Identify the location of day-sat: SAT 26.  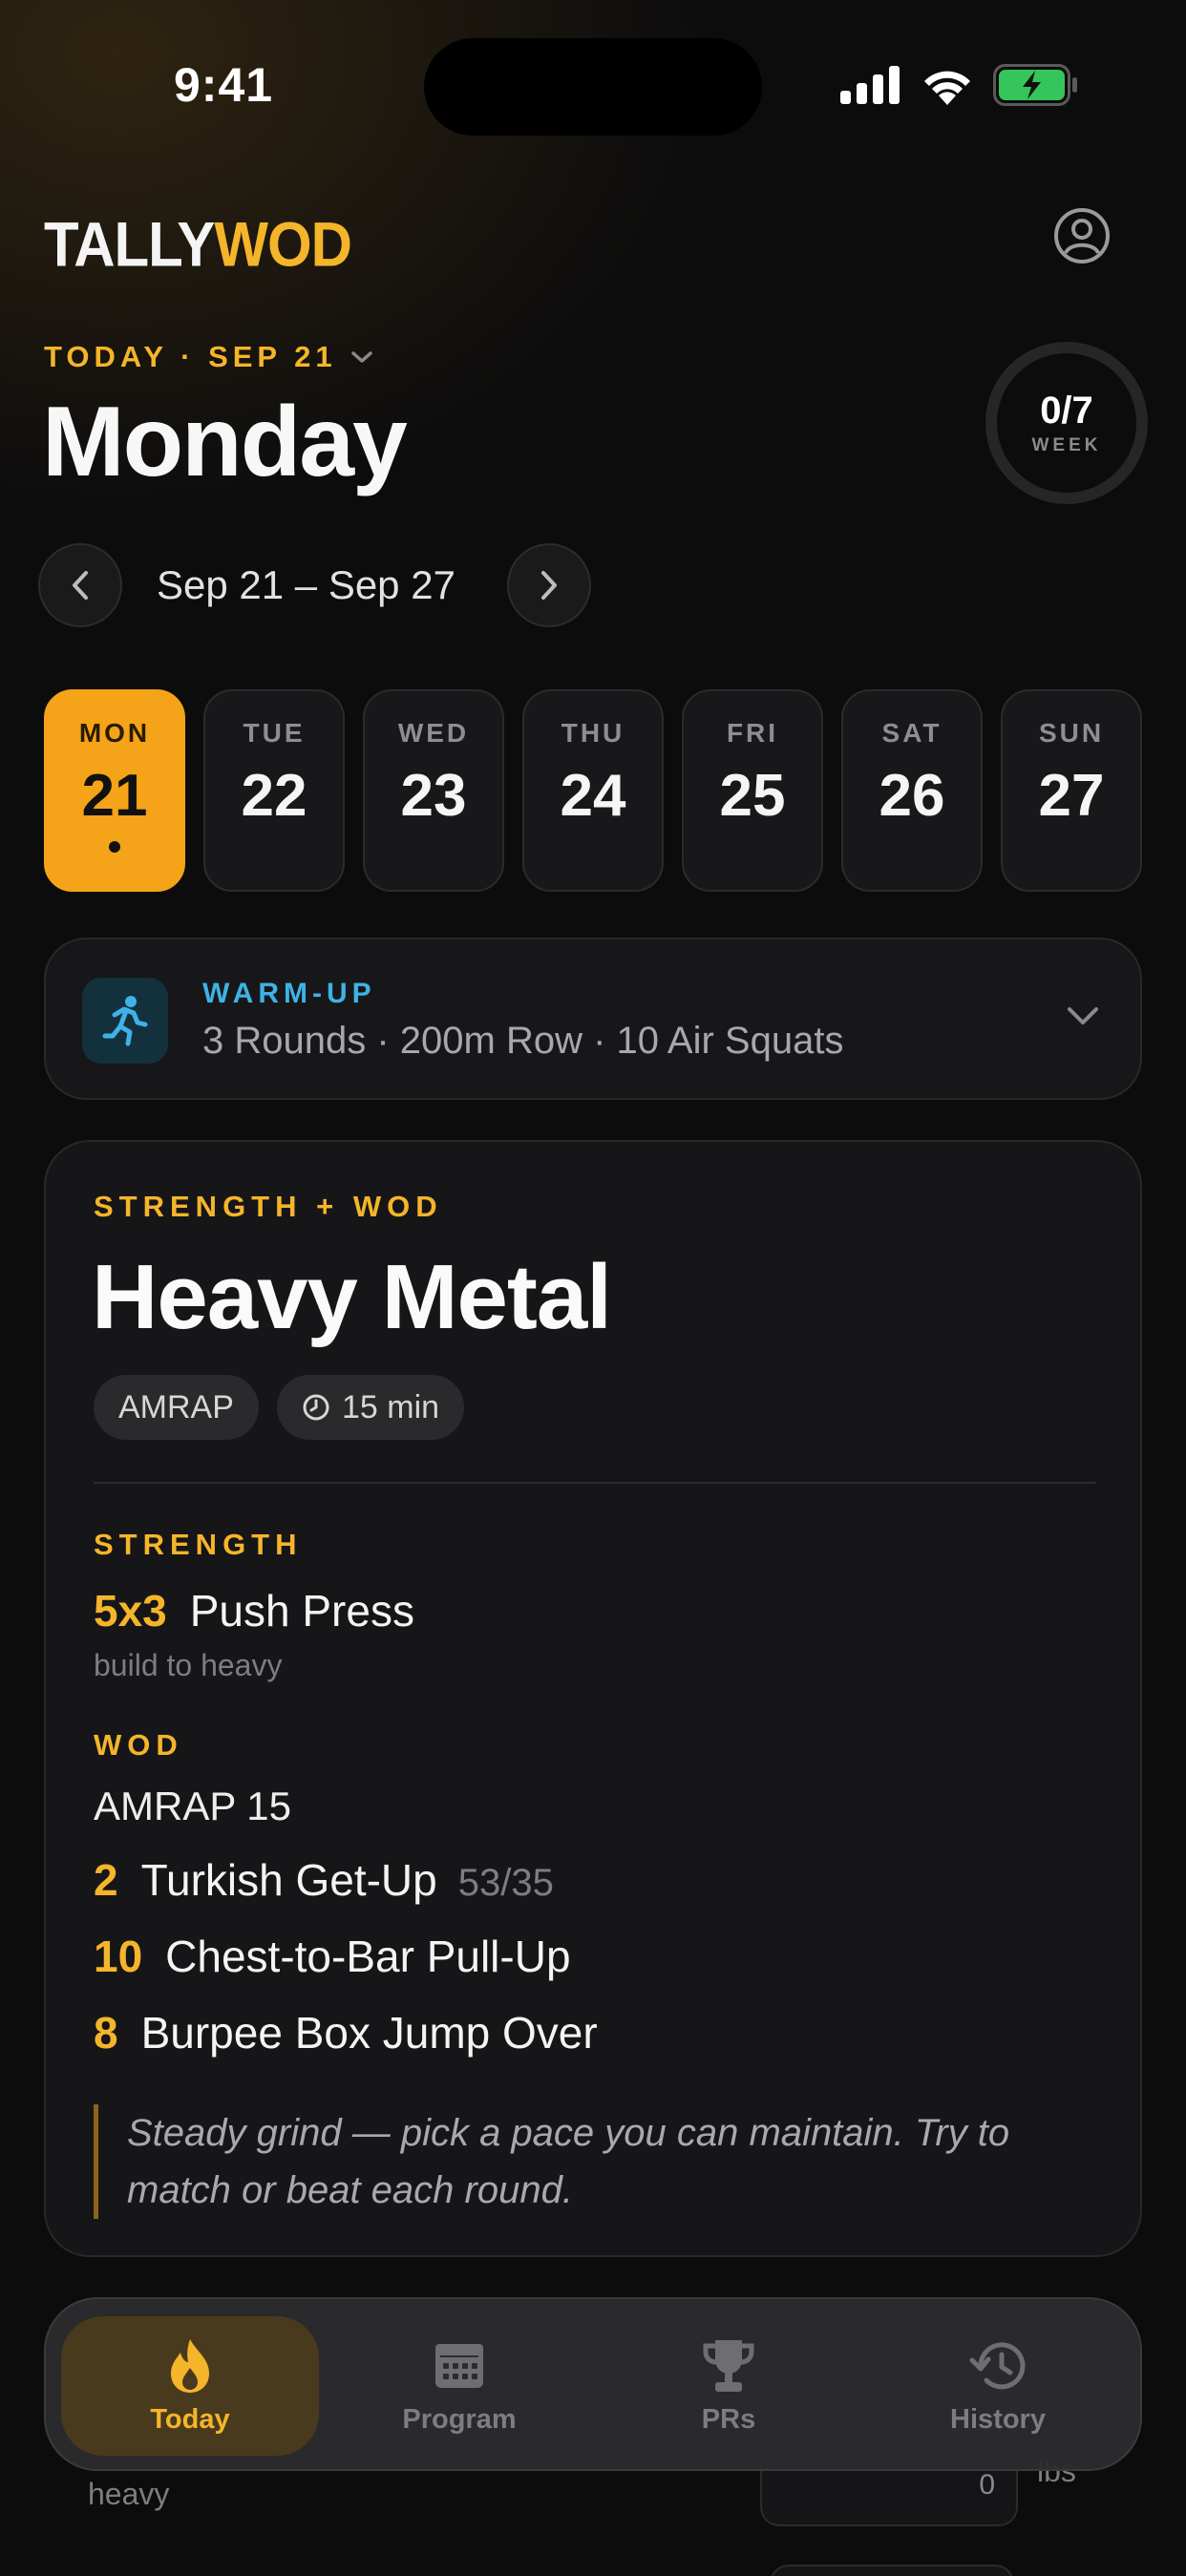
(912, 790).